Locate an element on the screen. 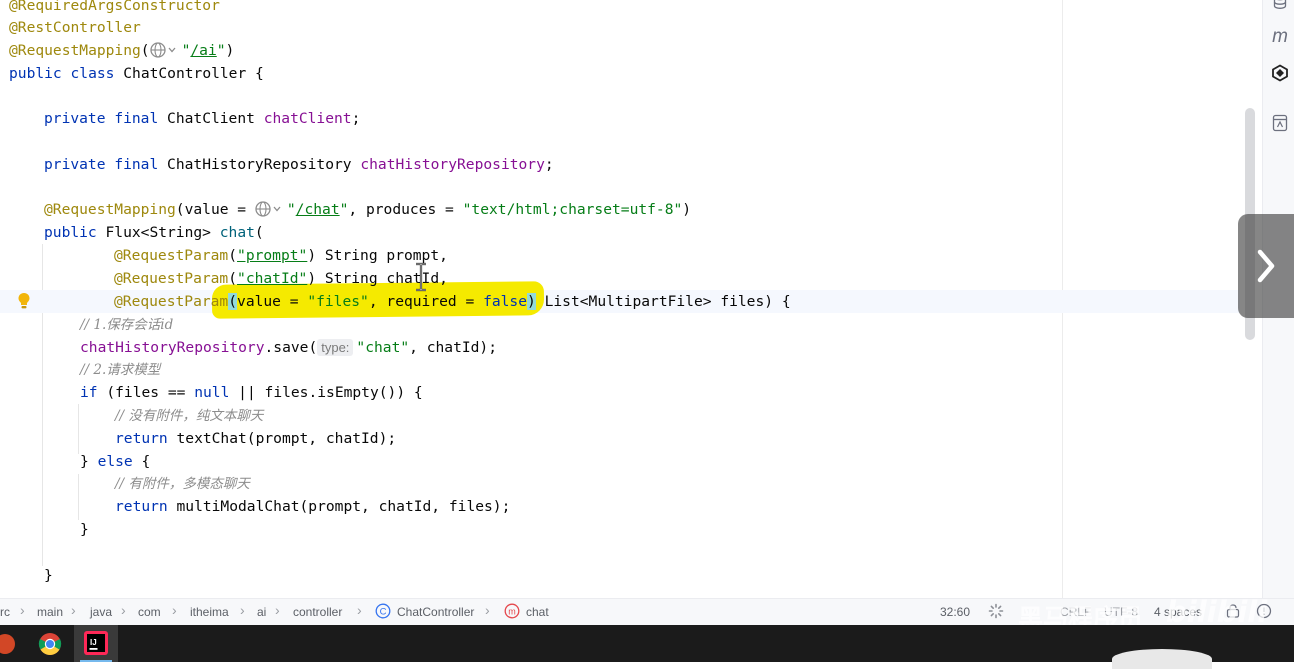 The height and width of the screenshot is (669, 1294). intellij-icon: IJ is located at coordinates (96, 645).